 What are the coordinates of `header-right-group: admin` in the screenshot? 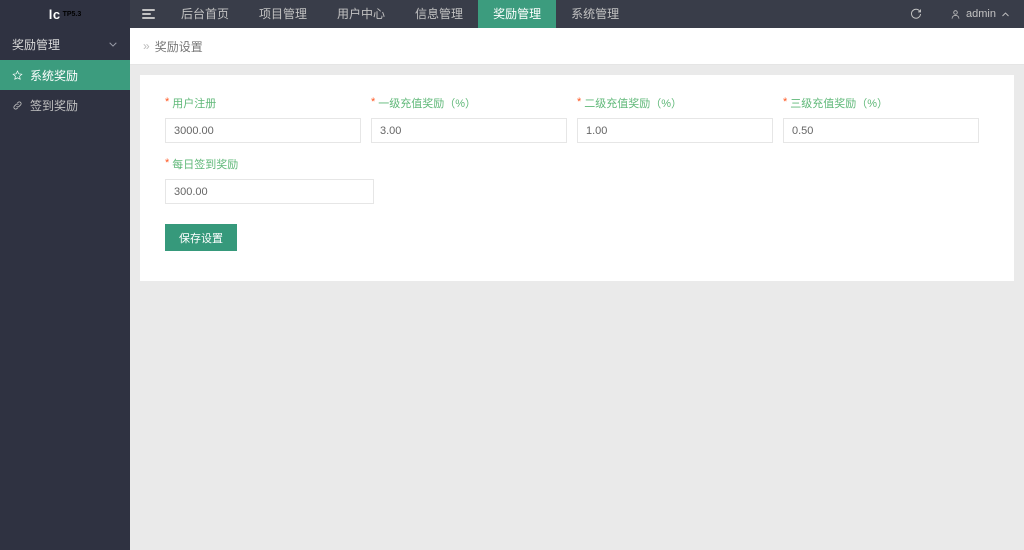 It's located at (960, 14).